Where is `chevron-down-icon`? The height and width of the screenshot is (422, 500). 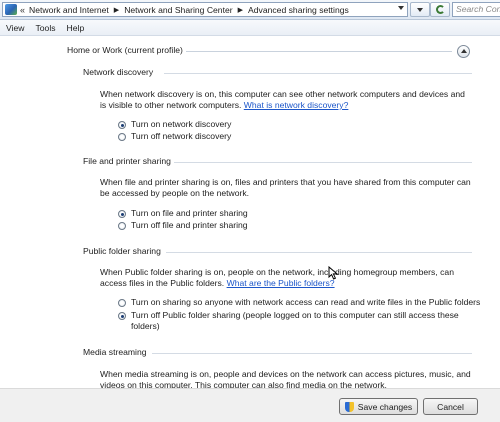 chevron-down-icon is located at coordinates (420, 9).